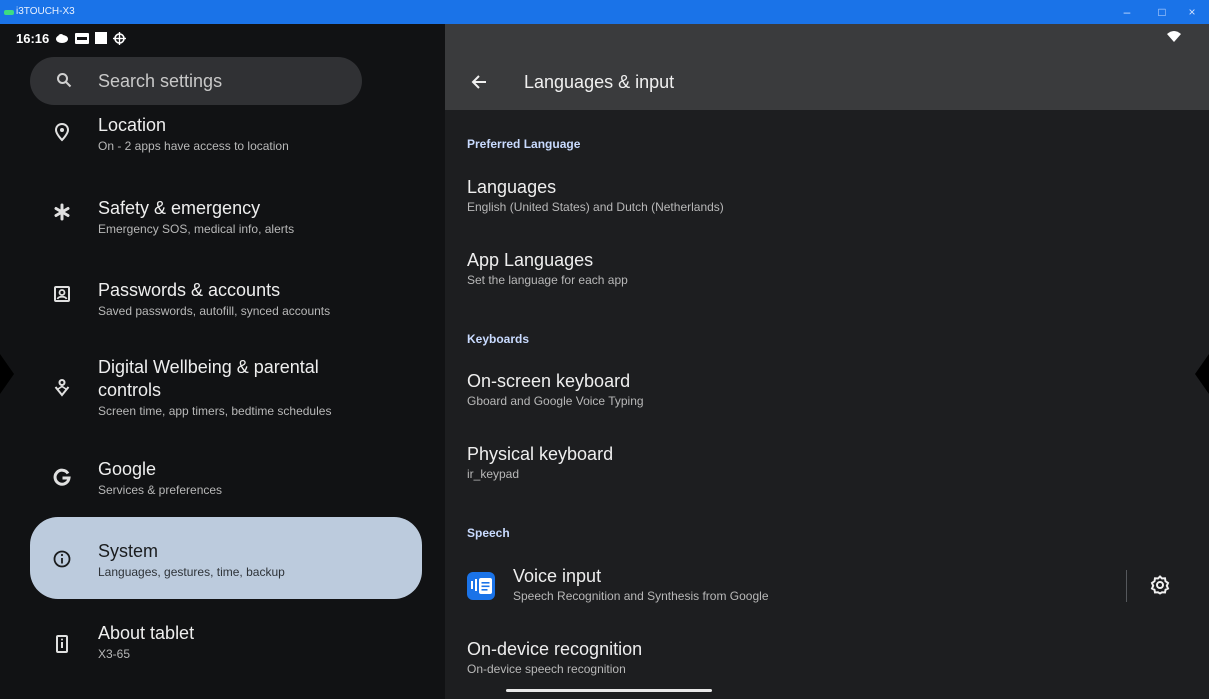  What do you see at coordinates (62, 212) in the screenshot?
I see `asterisk-icon` at bounding box center [62, 212].